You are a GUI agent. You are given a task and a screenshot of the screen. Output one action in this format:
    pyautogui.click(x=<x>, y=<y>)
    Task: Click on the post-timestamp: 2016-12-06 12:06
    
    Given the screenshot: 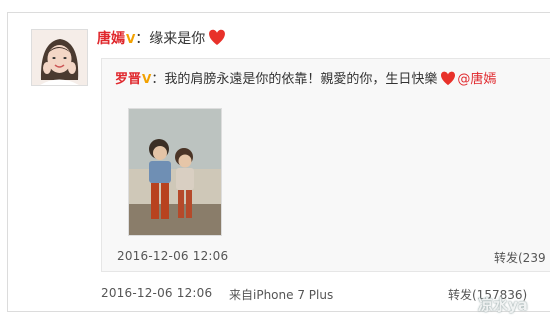 What is the action you would take?
    pyautogui.click(x=156, y=293)
    